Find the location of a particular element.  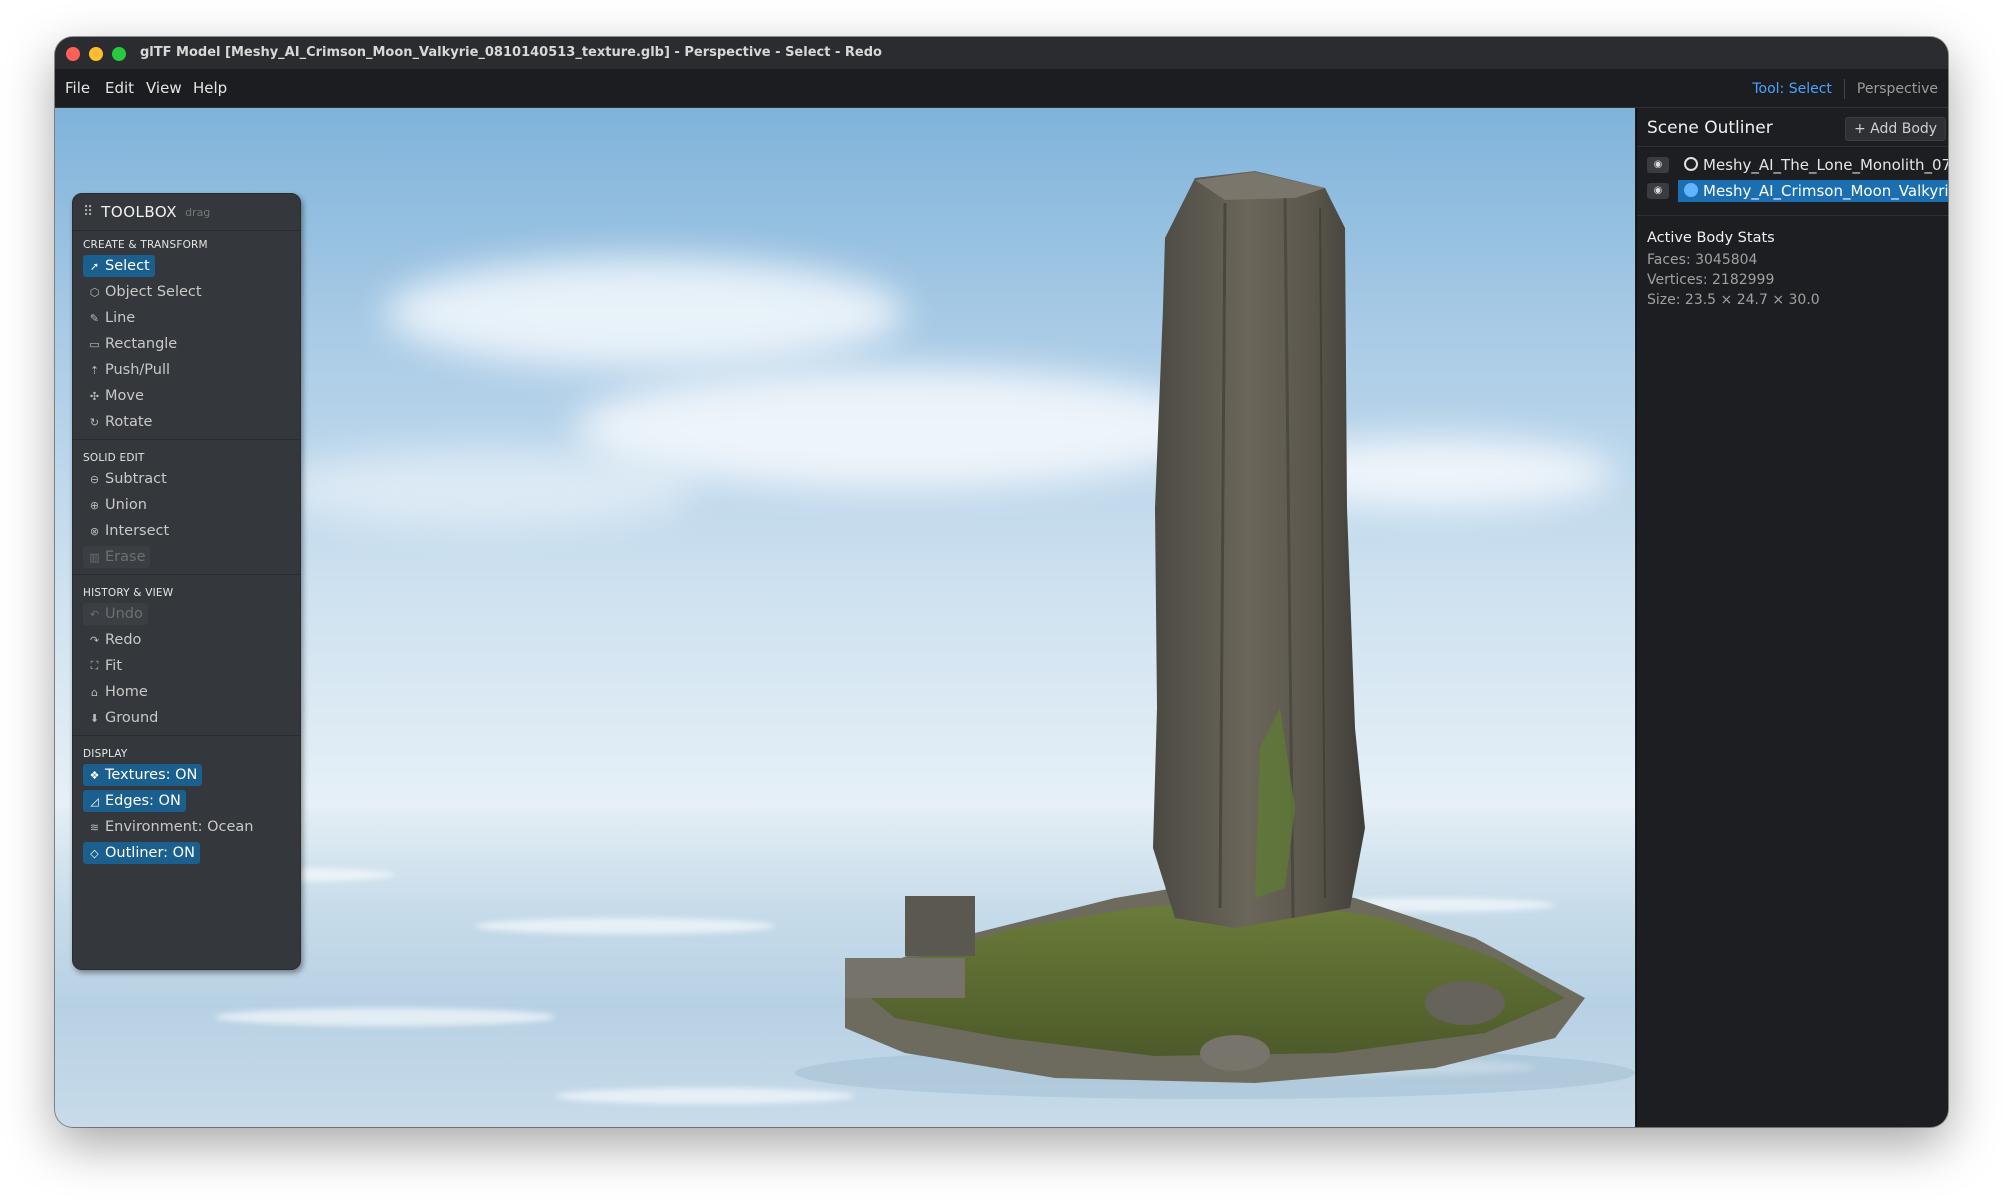

menu-edit: Edit is located at coordinates (119, 88).